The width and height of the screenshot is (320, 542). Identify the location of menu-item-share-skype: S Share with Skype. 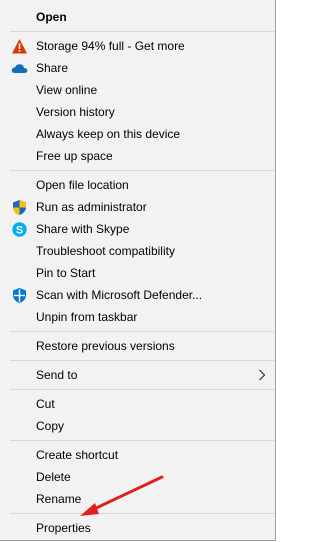
(137, 229).